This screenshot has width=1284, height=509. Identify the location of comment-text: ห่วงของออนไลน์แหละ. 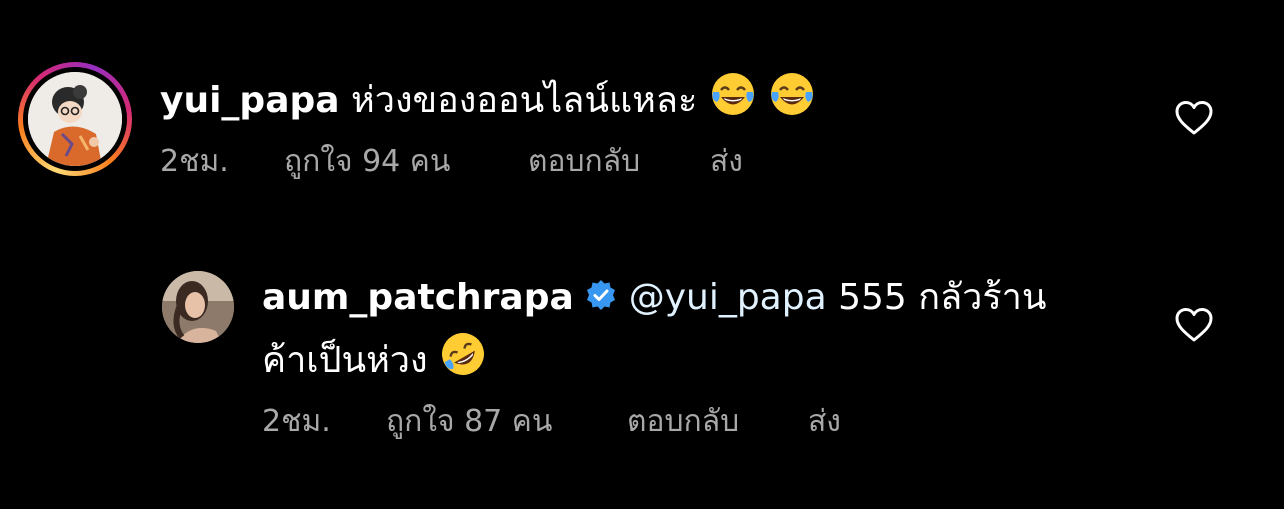
(524, 100).